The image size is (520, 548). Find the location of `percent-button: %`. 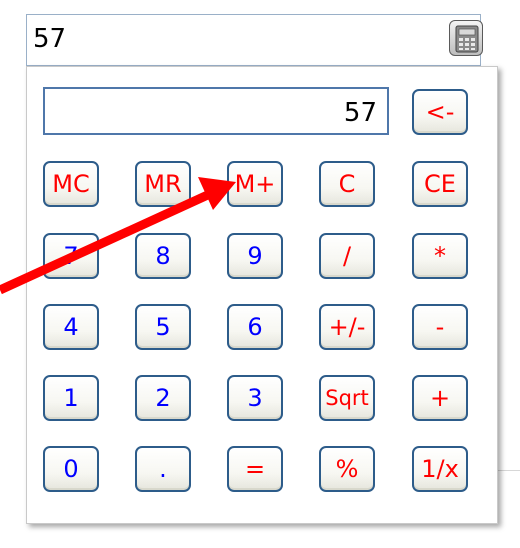

percent-button: % is located at coordinates (347, 469).